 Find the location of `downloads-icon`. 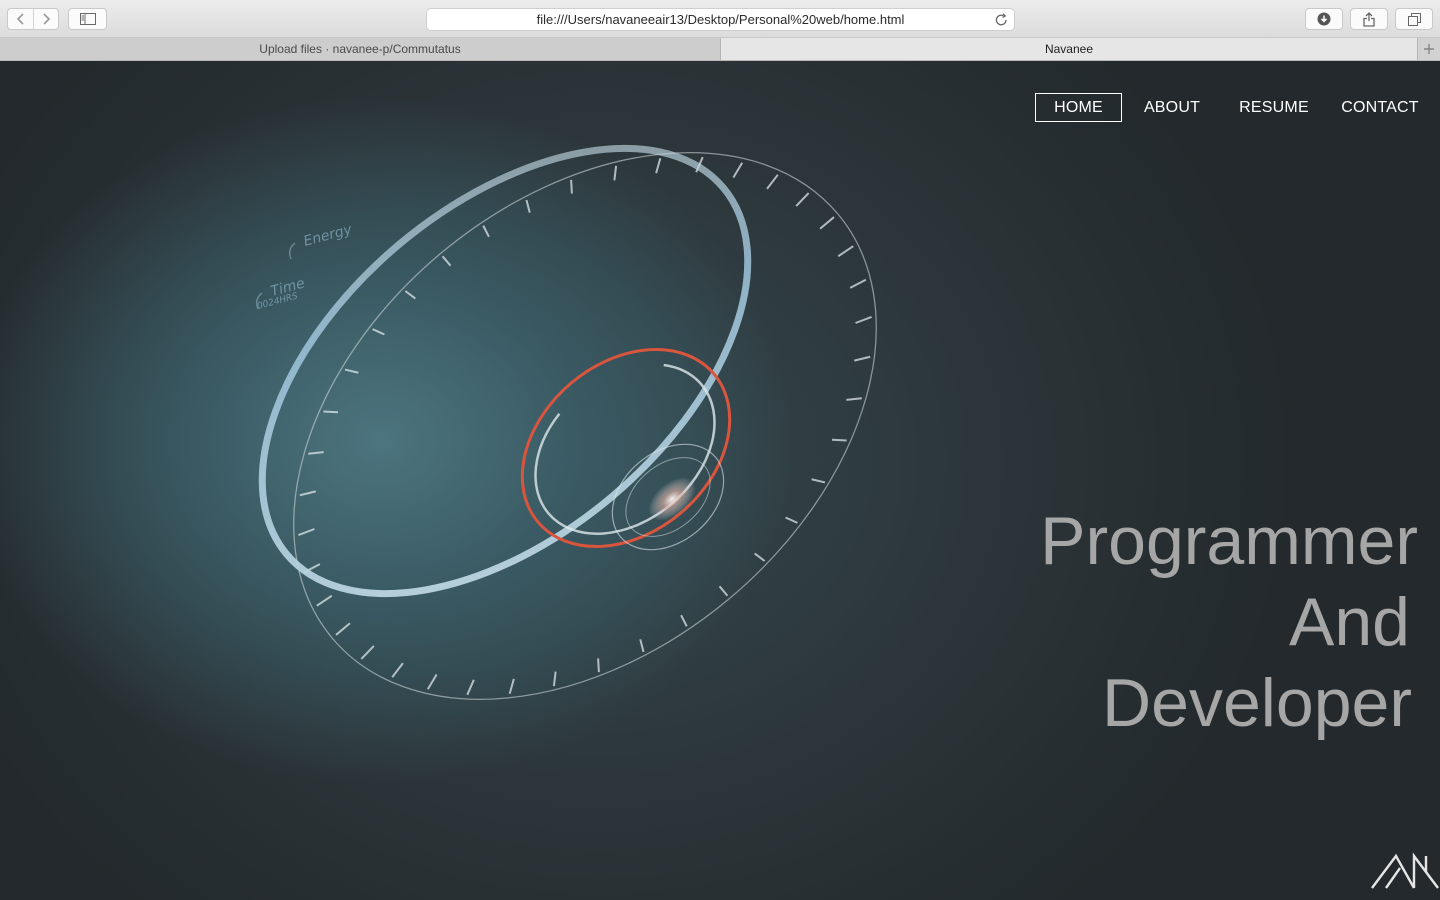

downloads-icon is located at coordinates (1324, 19).